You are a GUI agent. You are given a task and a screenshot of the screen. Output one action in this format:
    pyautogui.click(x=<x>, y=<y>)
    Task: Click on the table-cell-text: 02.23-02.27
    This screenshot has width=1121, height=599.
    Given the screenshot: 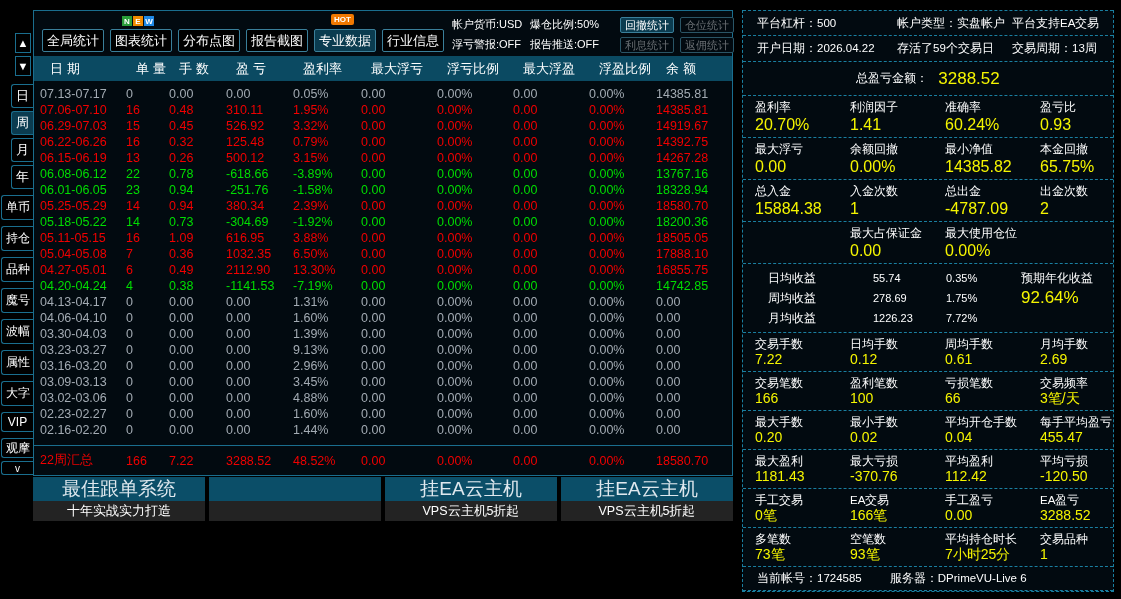 What is the action you would take?
    pyautogui.click(x=74, y=414)
    